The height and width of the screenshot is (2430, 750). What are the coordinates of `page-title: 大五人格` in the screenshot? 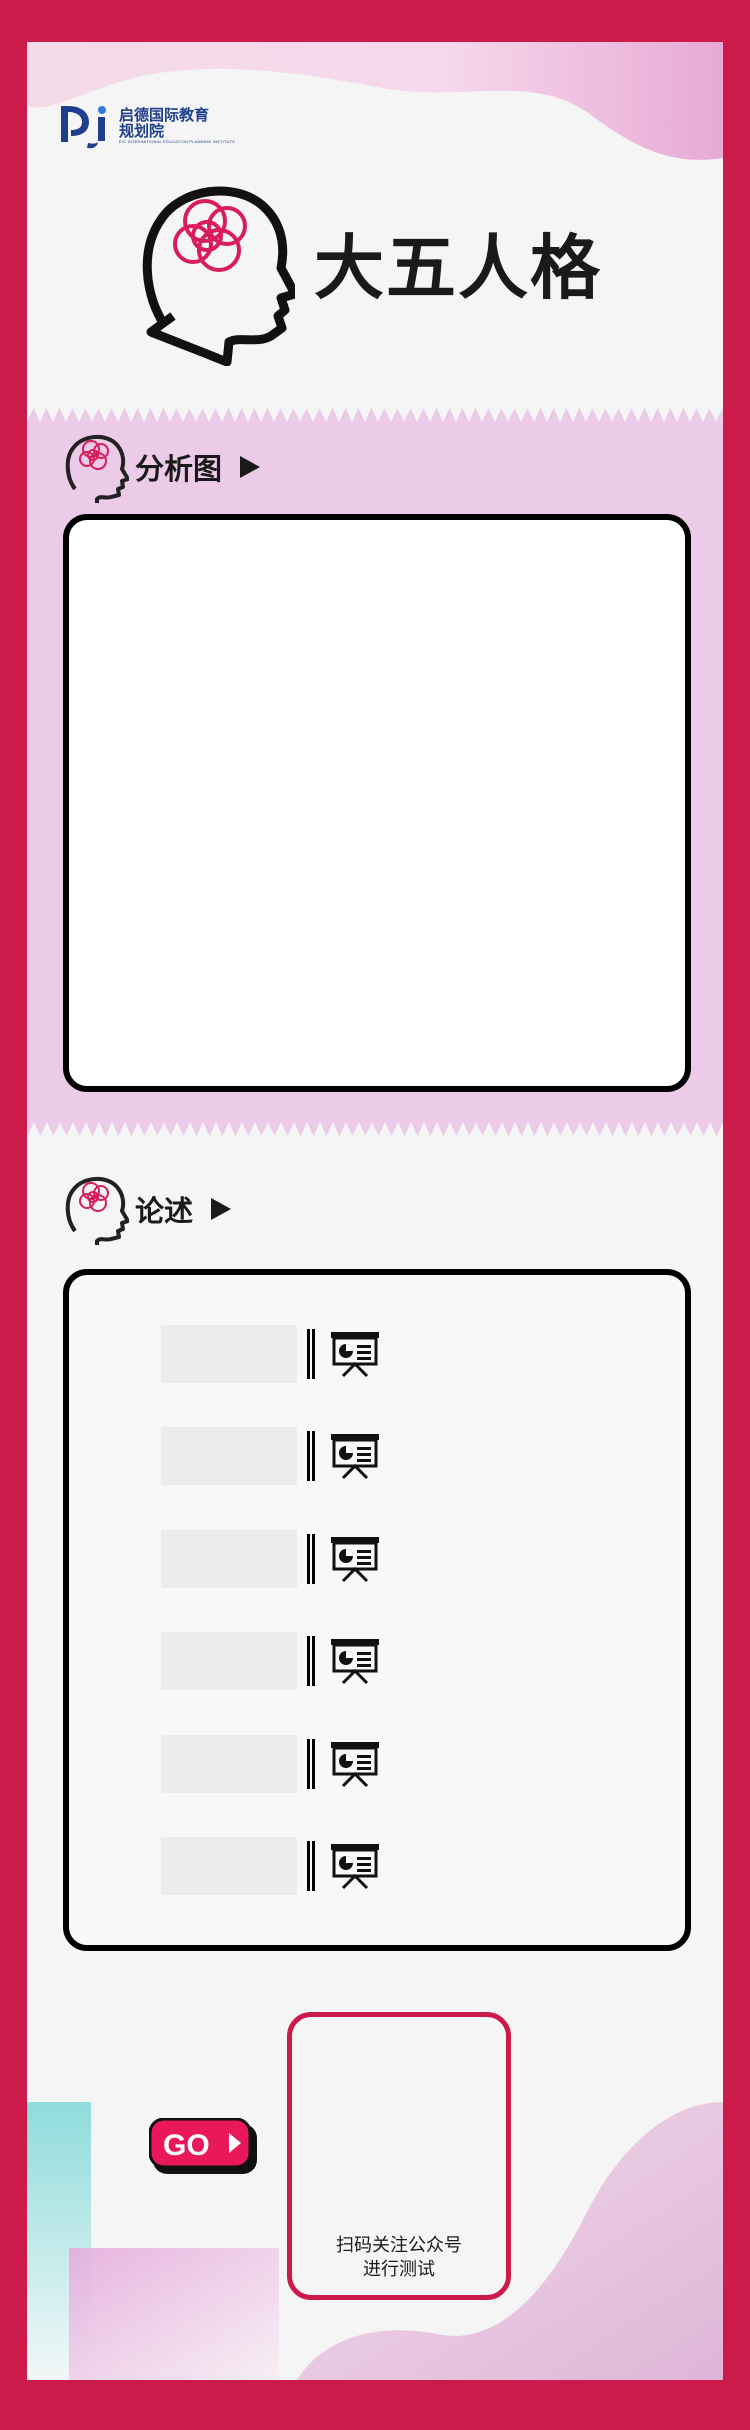 It's located at (458, 268).